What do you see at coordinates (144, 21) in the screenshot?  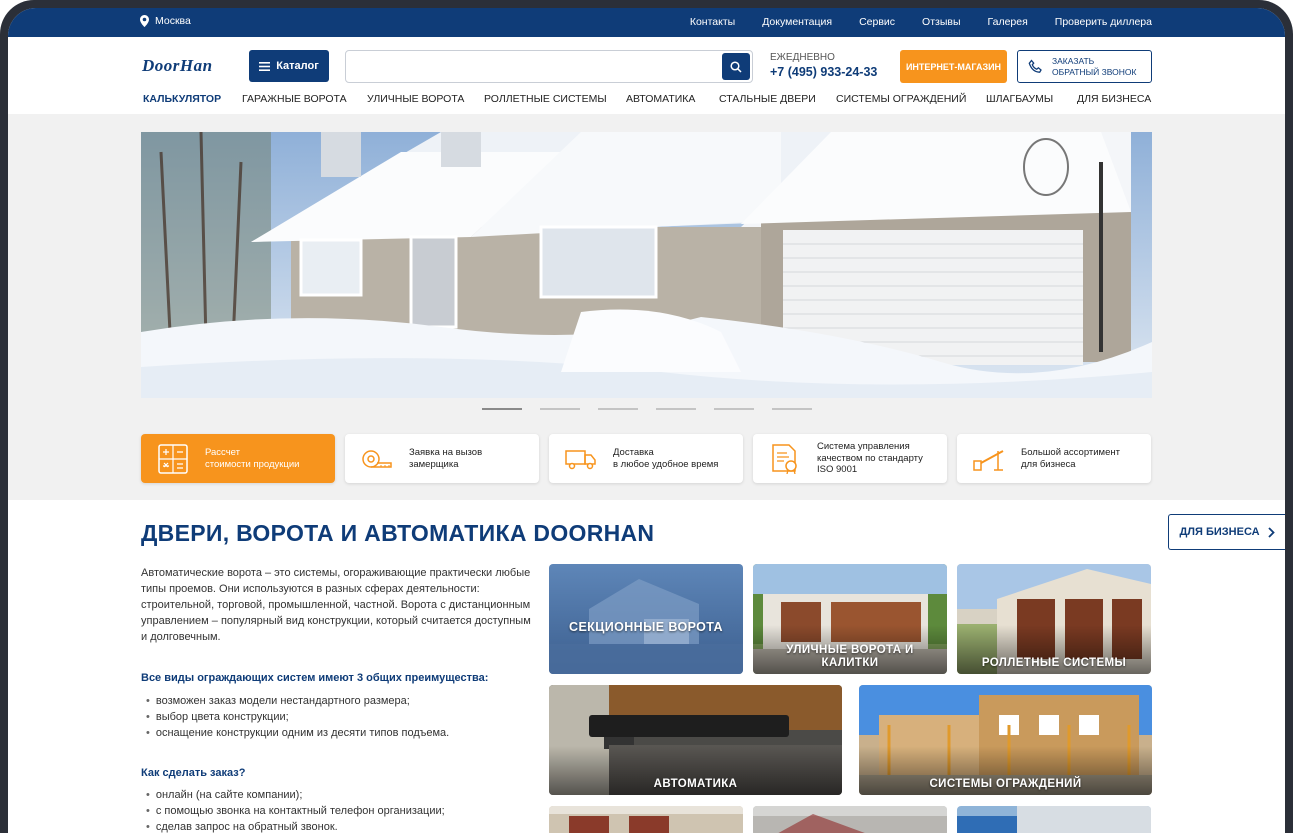 I see `location-pin-icon` at bounding box center [144, 21].